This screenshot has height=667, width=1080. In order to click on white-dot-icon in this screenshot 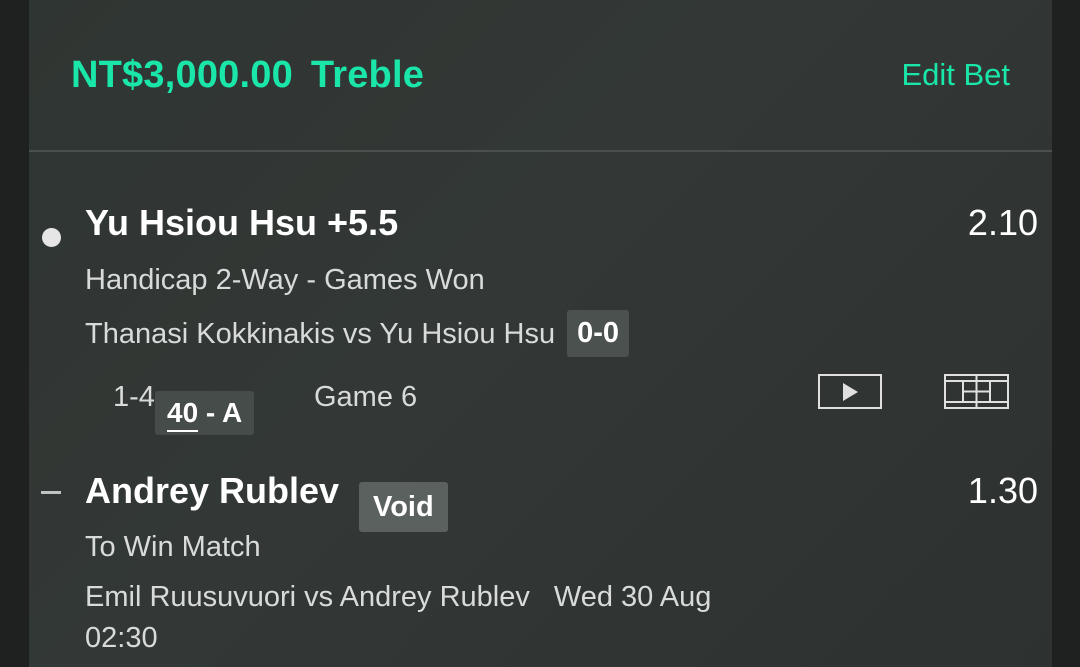, I will do `click(51, 237)`.